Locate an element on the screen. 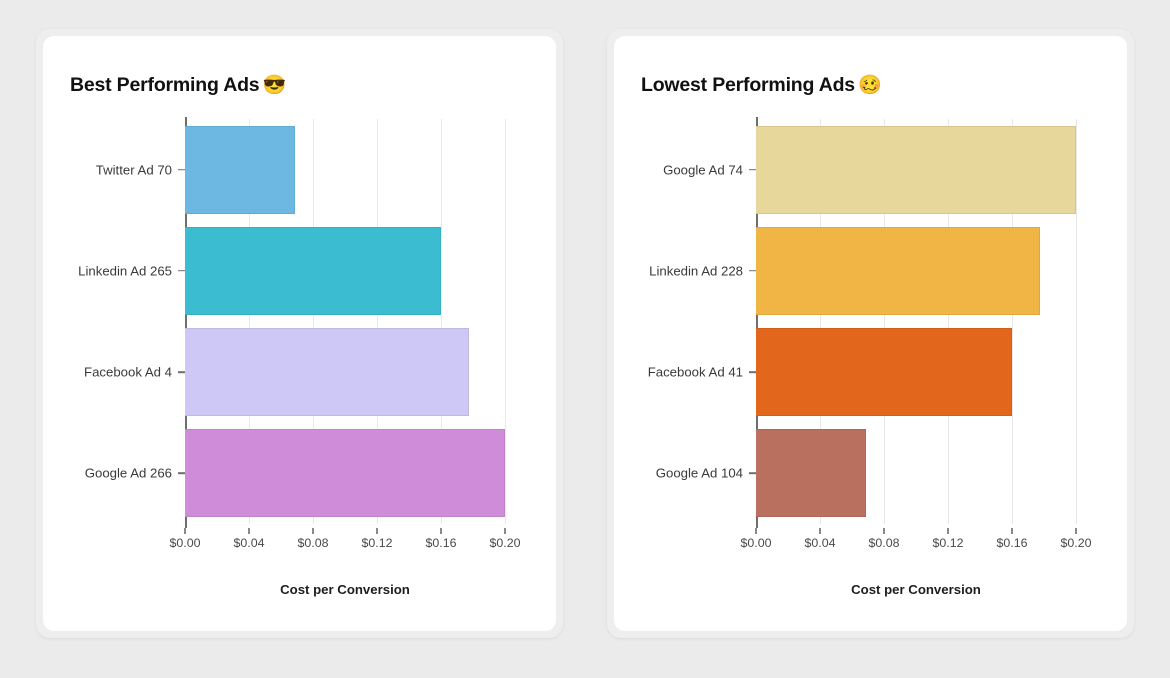 The image size is (1170, 678). category-label: Google Ad 74 is located at coordinates (703, 170).